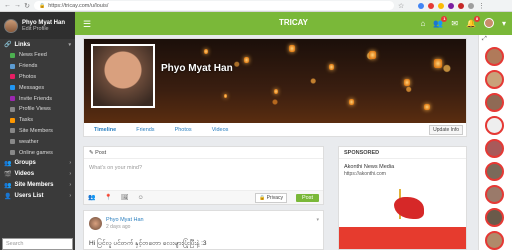 This screenshot has width=512, height=250. I want to click on sidebar-section-links: 🔗 Links ▾, so click(37, 44).